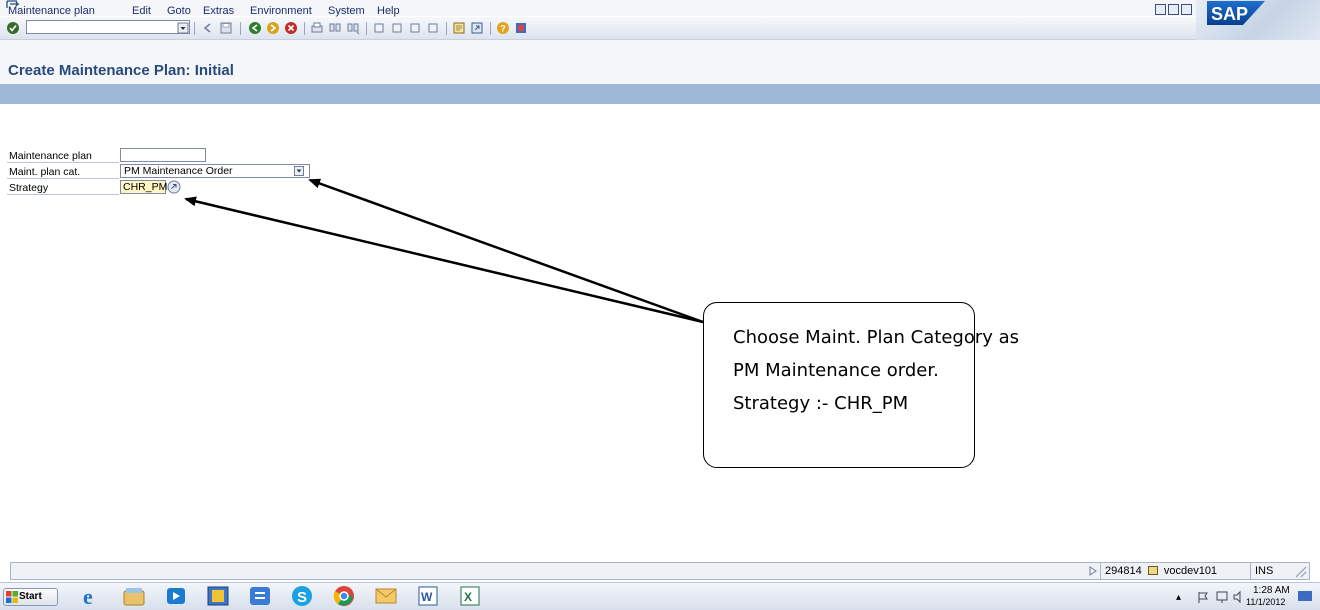 The image size is (1320, 610). What do you see at coordinates (660, 596) in the screenshot?
I see `windows-taskbar` at bounding box center [660, 596].